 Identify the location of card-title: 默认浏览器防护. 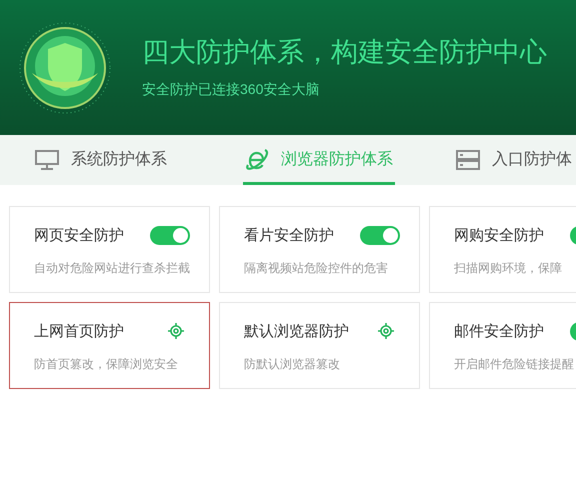
(296, 332).